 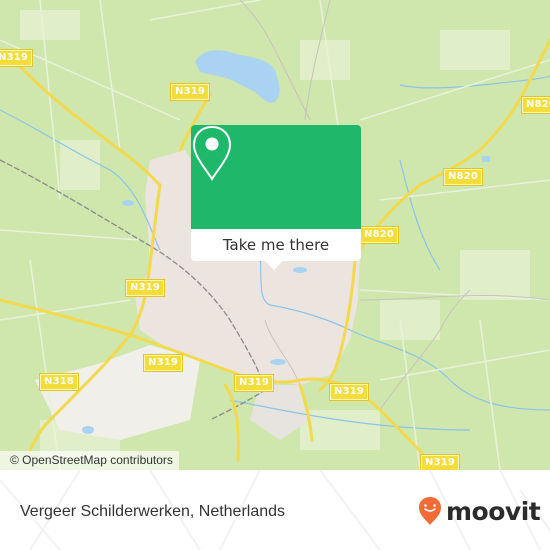 What do you see at coordinates (493, 511) in the screenshot?
I see `moovit-wordmark: moovit` at bounding box center [493, 511].